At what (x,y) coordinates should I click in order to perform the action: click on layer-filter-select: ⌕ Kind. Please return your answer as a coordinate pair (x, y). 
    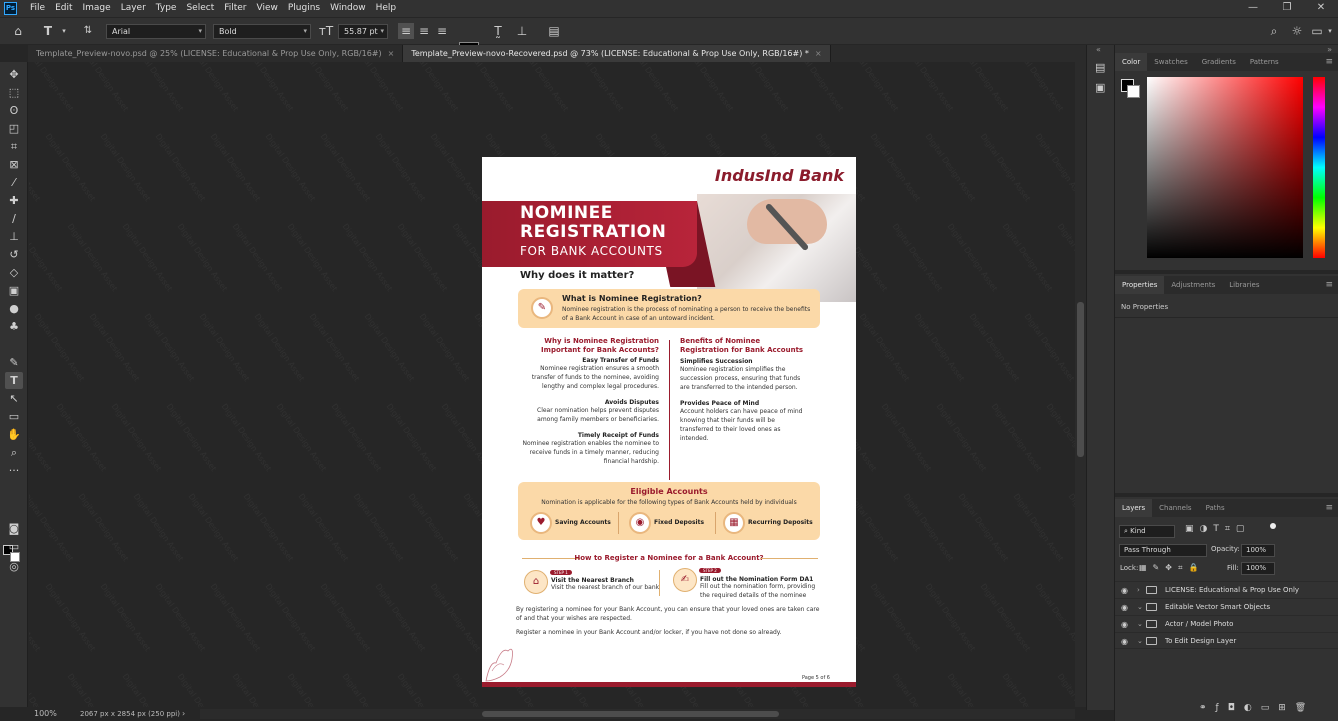
    Looking at the image, I should click on (1147, 531).